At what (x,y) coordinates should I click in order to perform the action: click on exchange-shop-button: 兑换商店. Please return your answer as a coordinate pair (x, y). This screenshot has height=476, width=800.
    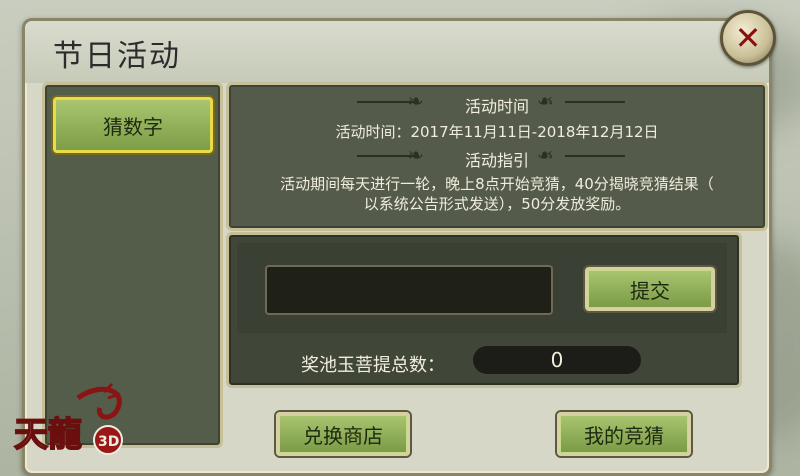
    Looking at the image, I should click on (343, 434).